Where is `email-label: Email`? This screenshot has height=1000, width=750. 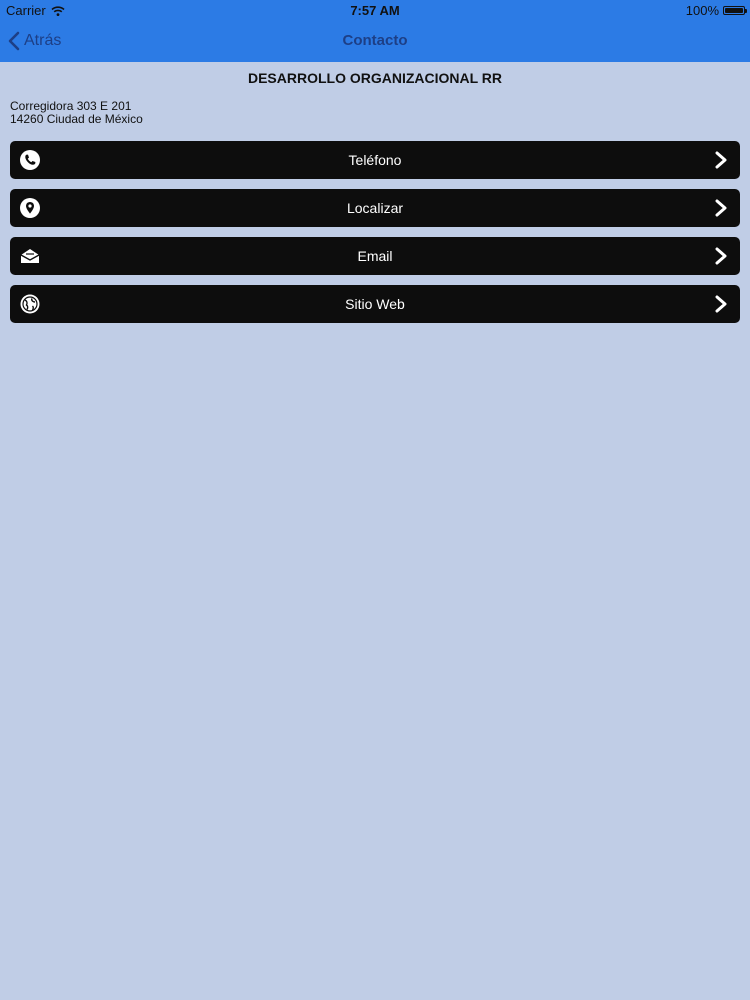
email-label: Email is located at coordinates (375, 256).